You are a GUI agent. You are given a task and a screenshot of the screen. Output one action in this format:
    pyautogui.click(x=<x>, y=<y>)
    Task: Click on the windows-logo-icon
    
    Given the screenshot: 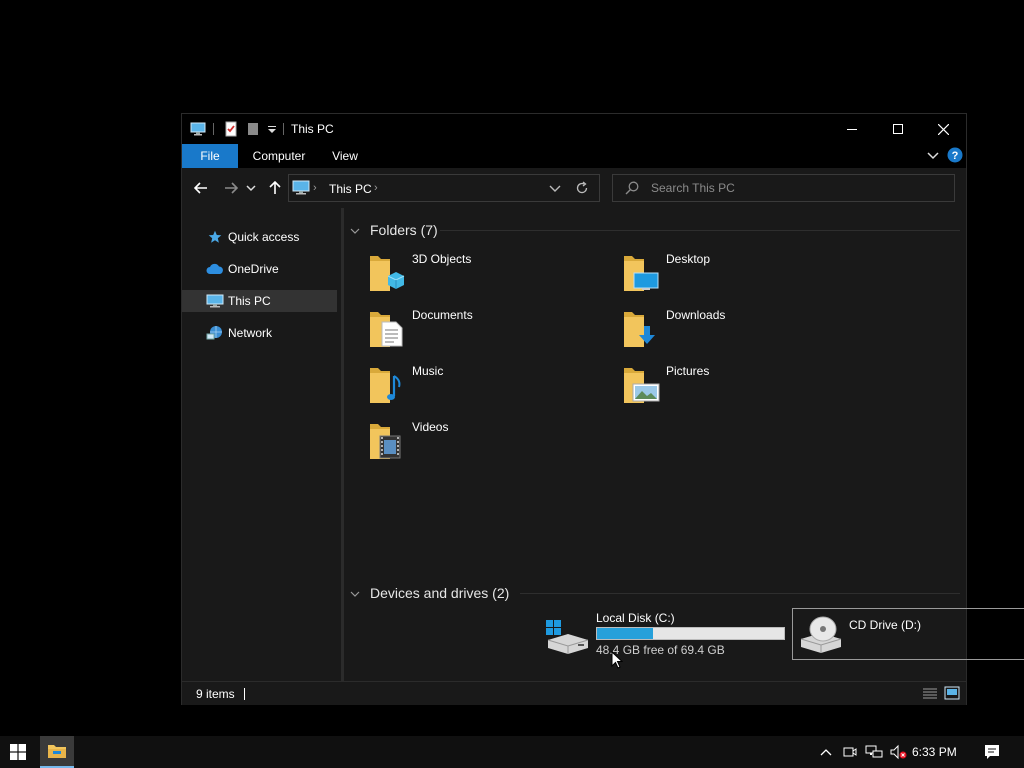 What is the action you would take?
    pyautogui.click(x=18, y=752)
    